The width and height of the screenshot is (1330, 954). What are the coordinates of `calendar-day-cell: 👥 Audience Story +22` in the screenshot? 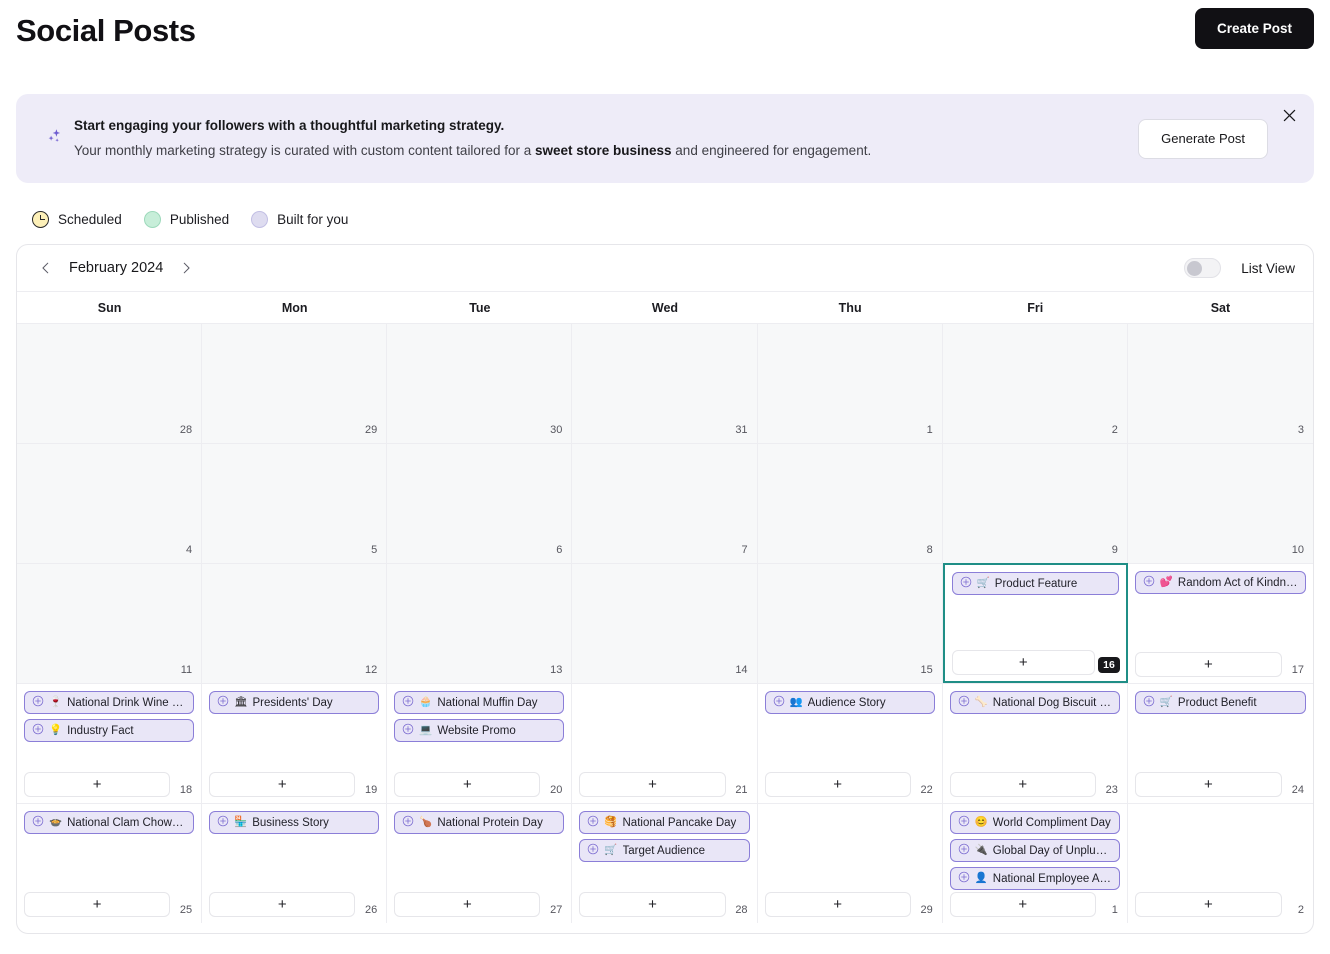 It's located at (850, 743).